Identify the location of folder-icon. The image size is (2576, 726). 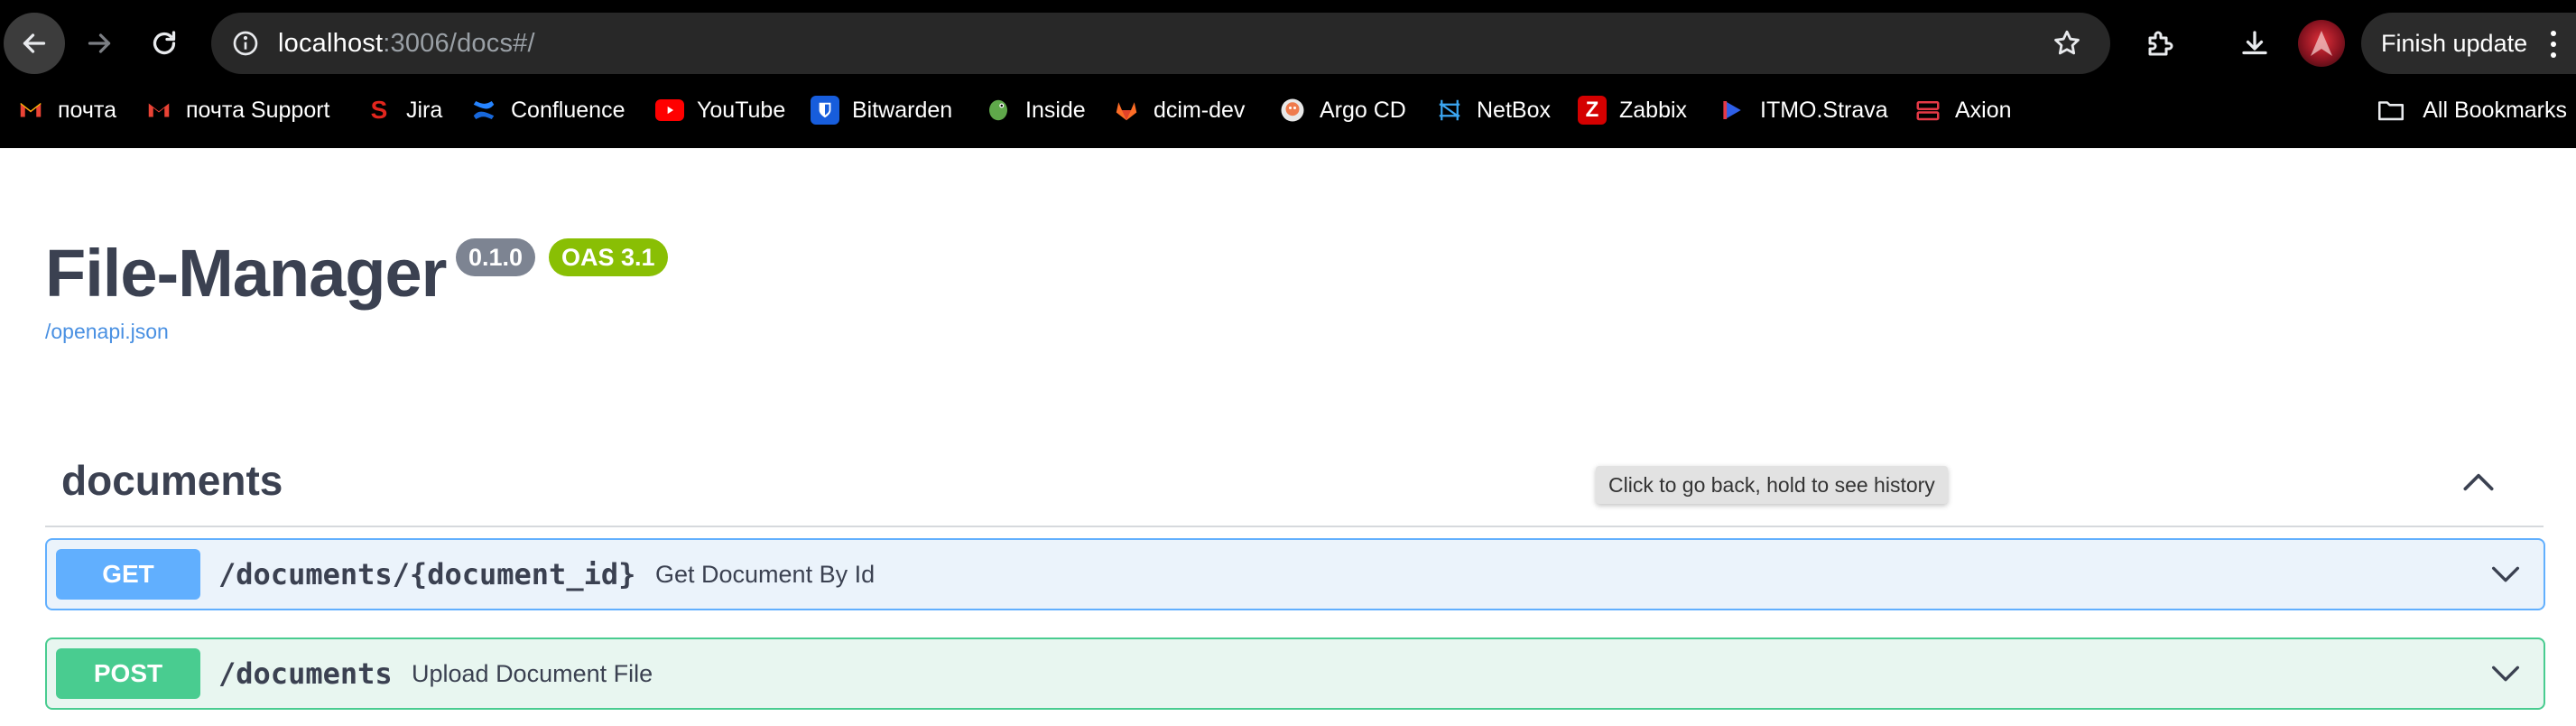
(2391, 111).